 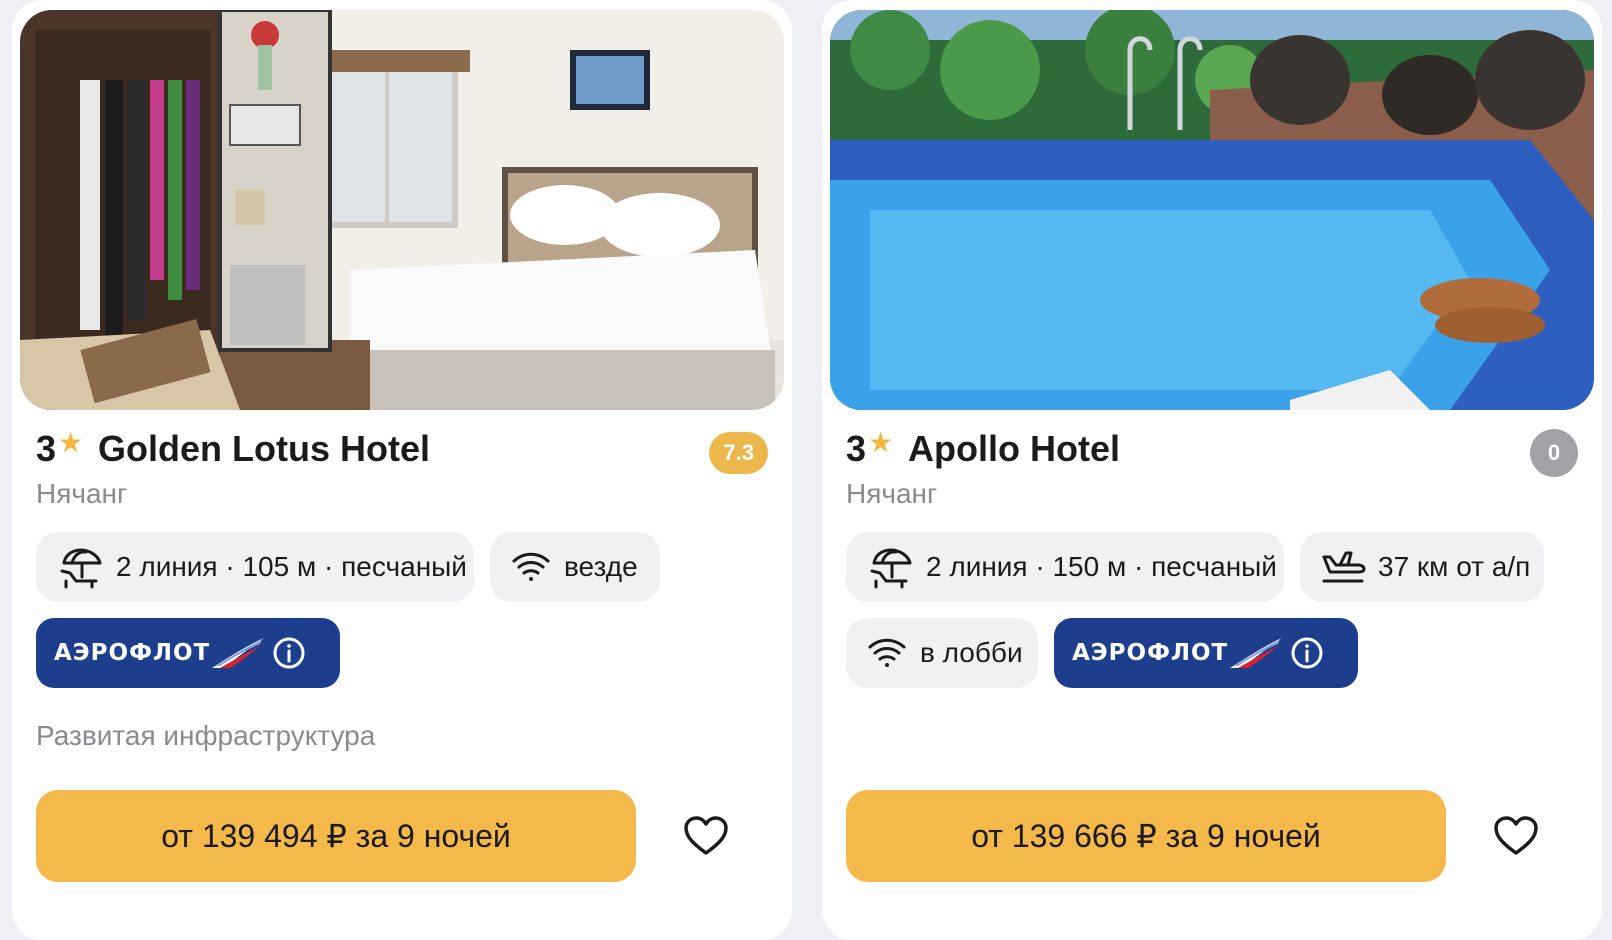 I want to click on hotel-name: Golden Lotus Hotel, so click(x=264, y=449).